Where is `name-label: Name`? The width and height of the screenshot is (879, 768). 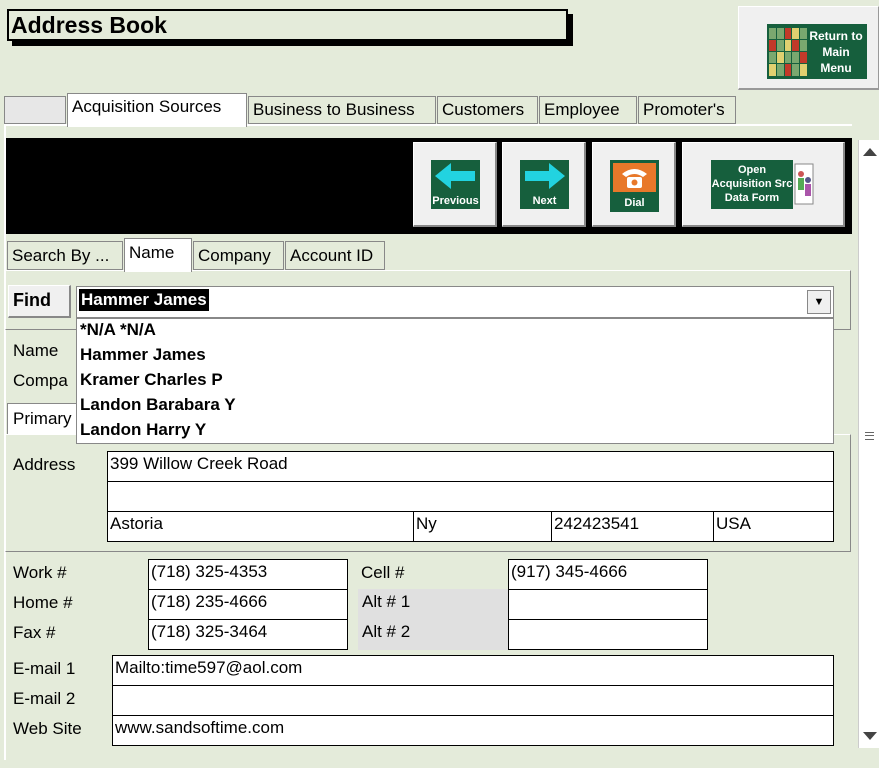 name-label: Name is located at coordinates (36, 350).